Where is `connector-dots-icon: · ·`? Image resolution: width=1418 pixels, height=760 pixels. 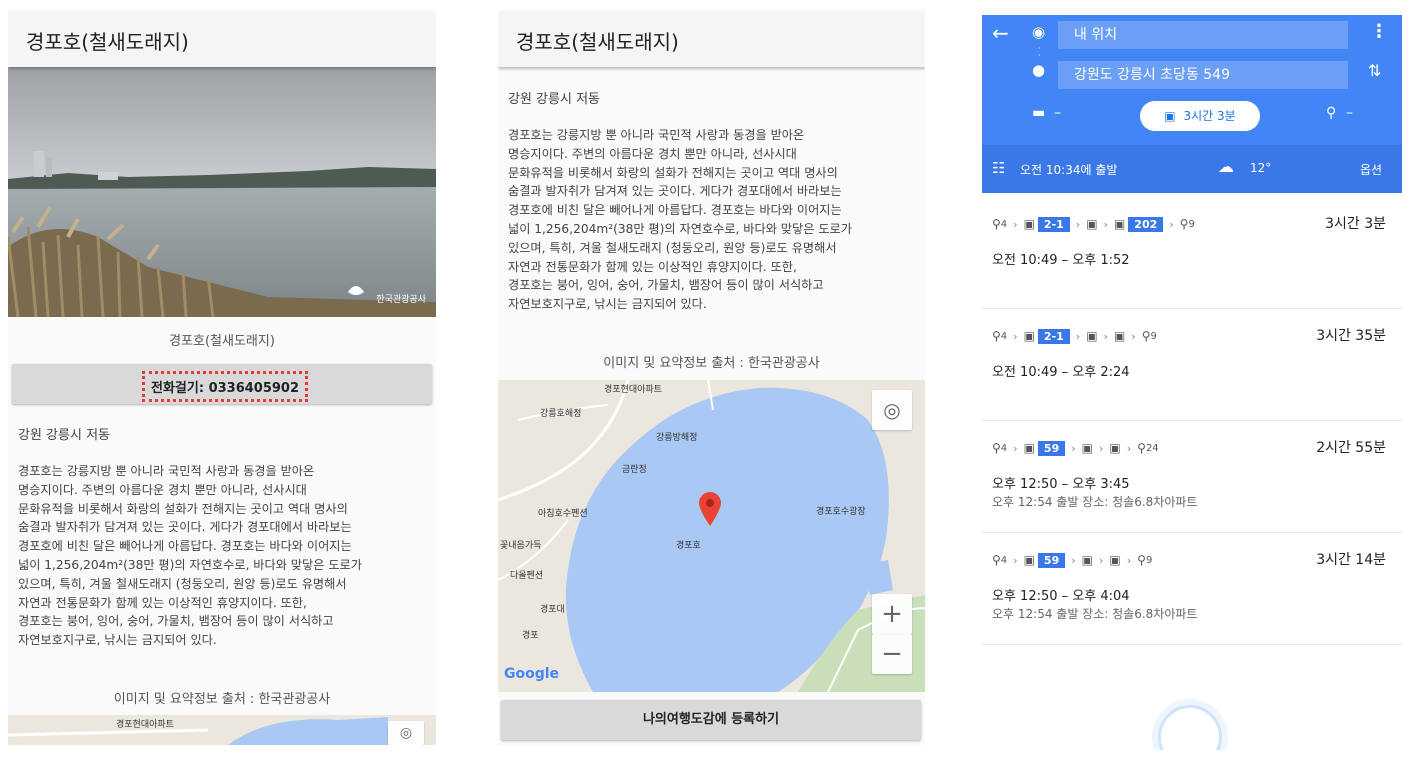
connector-dots-icon: · · is located at coordinates (1039, 52).